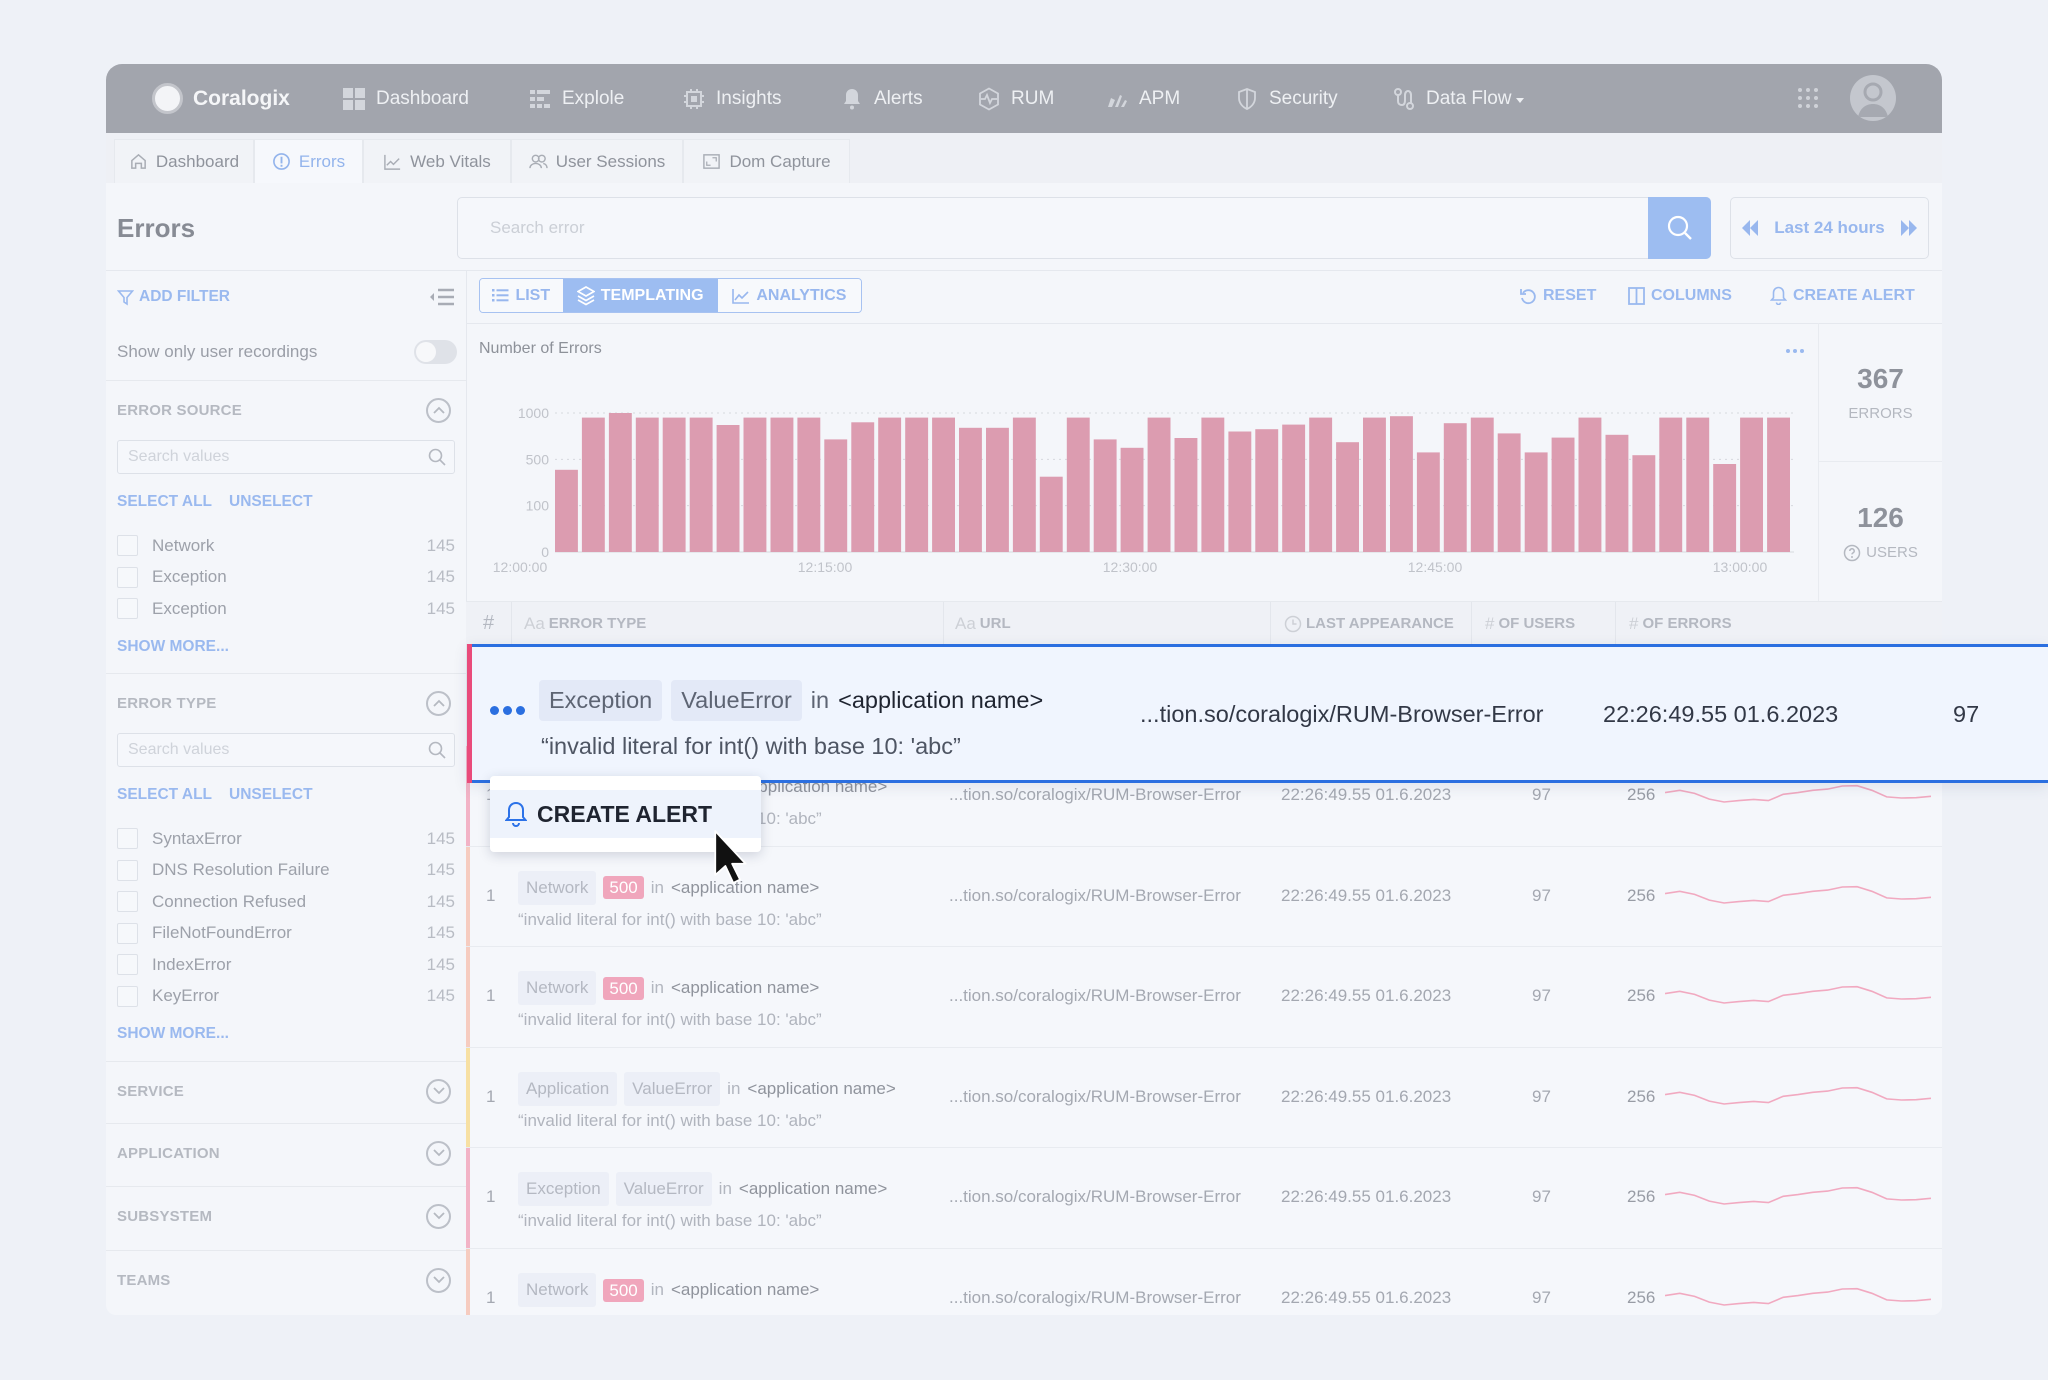 This screenshot has height=1380, width=2048. What do you see at coordinates (1808, 98) in the screenshot?
I see `apps-grid-icon` at bounding box center [1808, 98].